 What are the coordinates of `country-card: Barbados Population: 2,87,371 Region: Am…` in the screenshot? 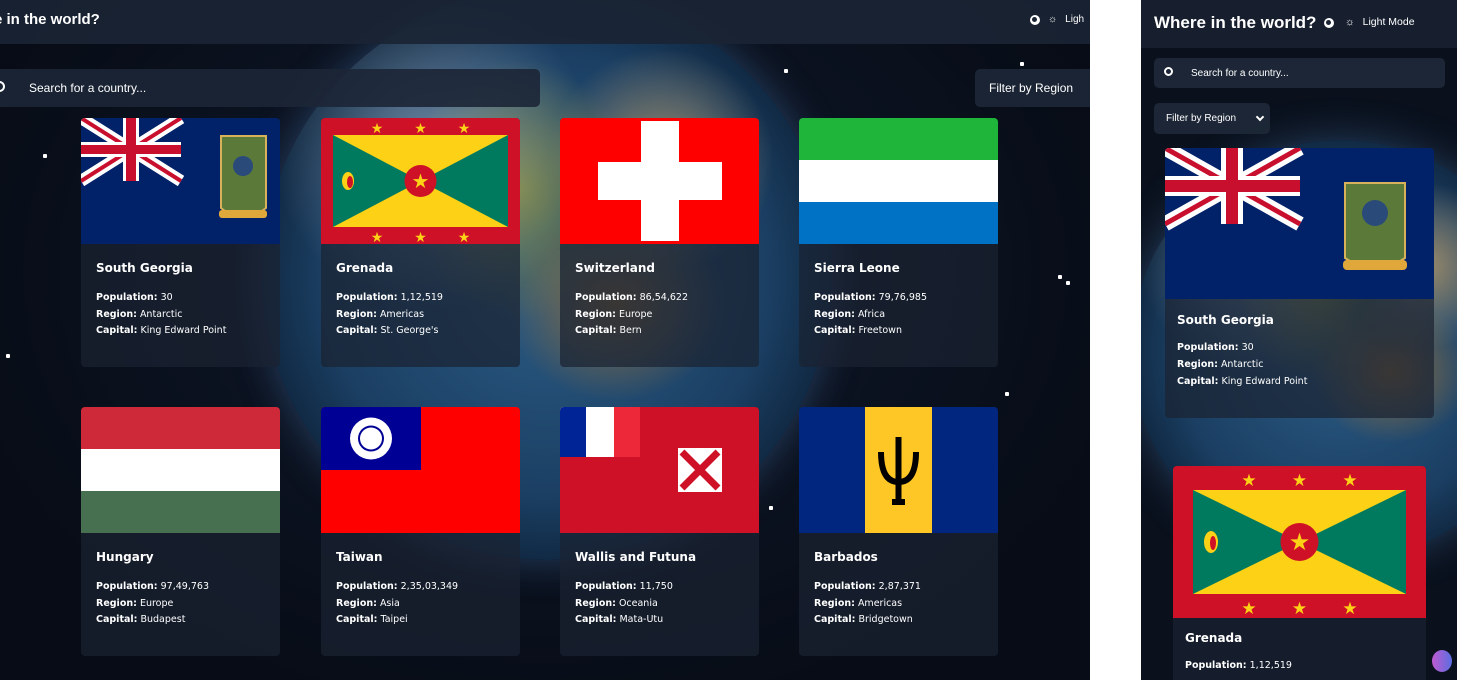 It's located at (898, 531).